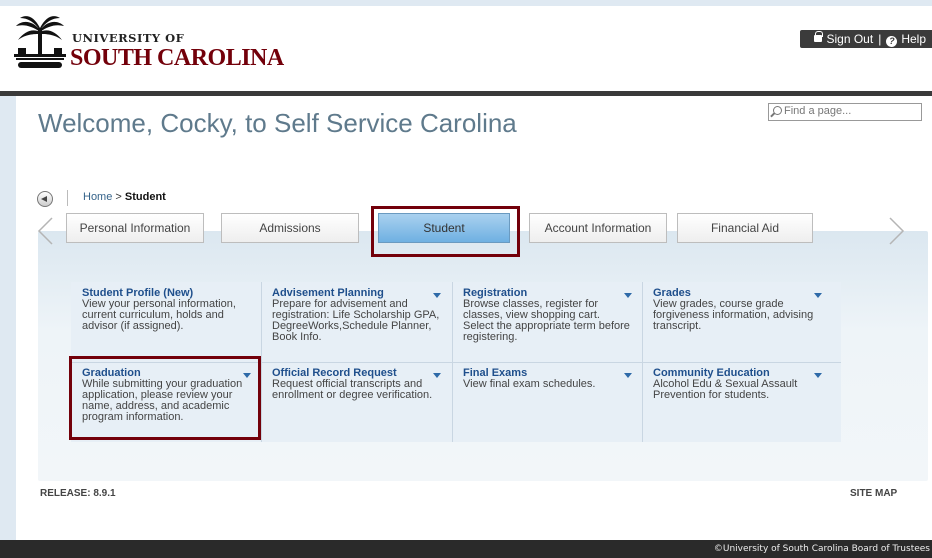 This screenshot has height=558, width=932. I want to click on search-icon, so click(777, 110).